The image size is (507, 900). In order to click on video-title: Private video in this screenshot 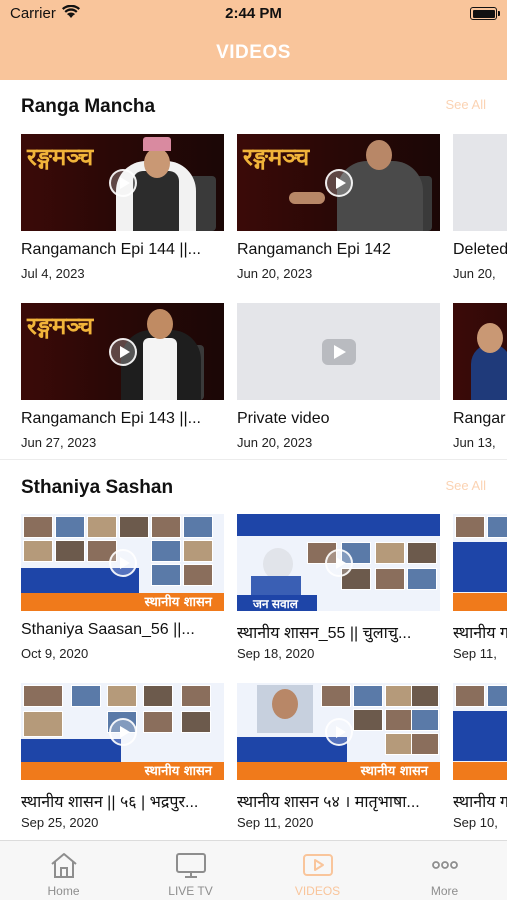, I will do `click(283, 418)`.